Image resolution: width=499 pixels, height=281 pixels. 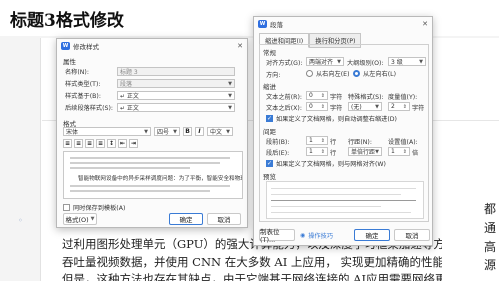 I want to click on dialog-title: 段落, so click(x=276, y=25).